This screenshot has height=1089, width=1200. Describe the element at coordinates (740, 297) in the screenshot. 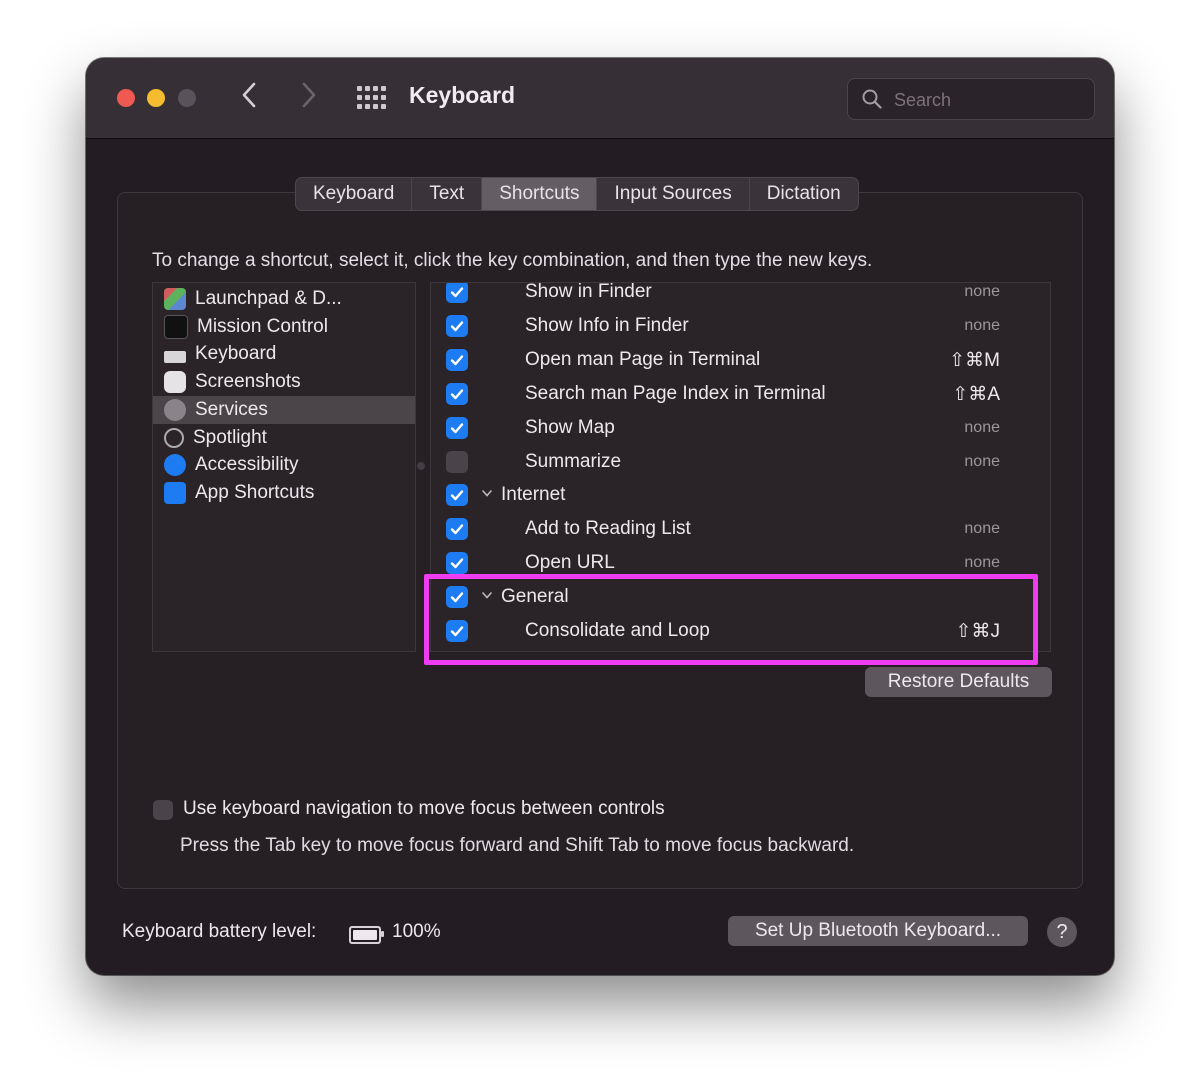

I see `shortcut-row: Show in Finder none` at that location.